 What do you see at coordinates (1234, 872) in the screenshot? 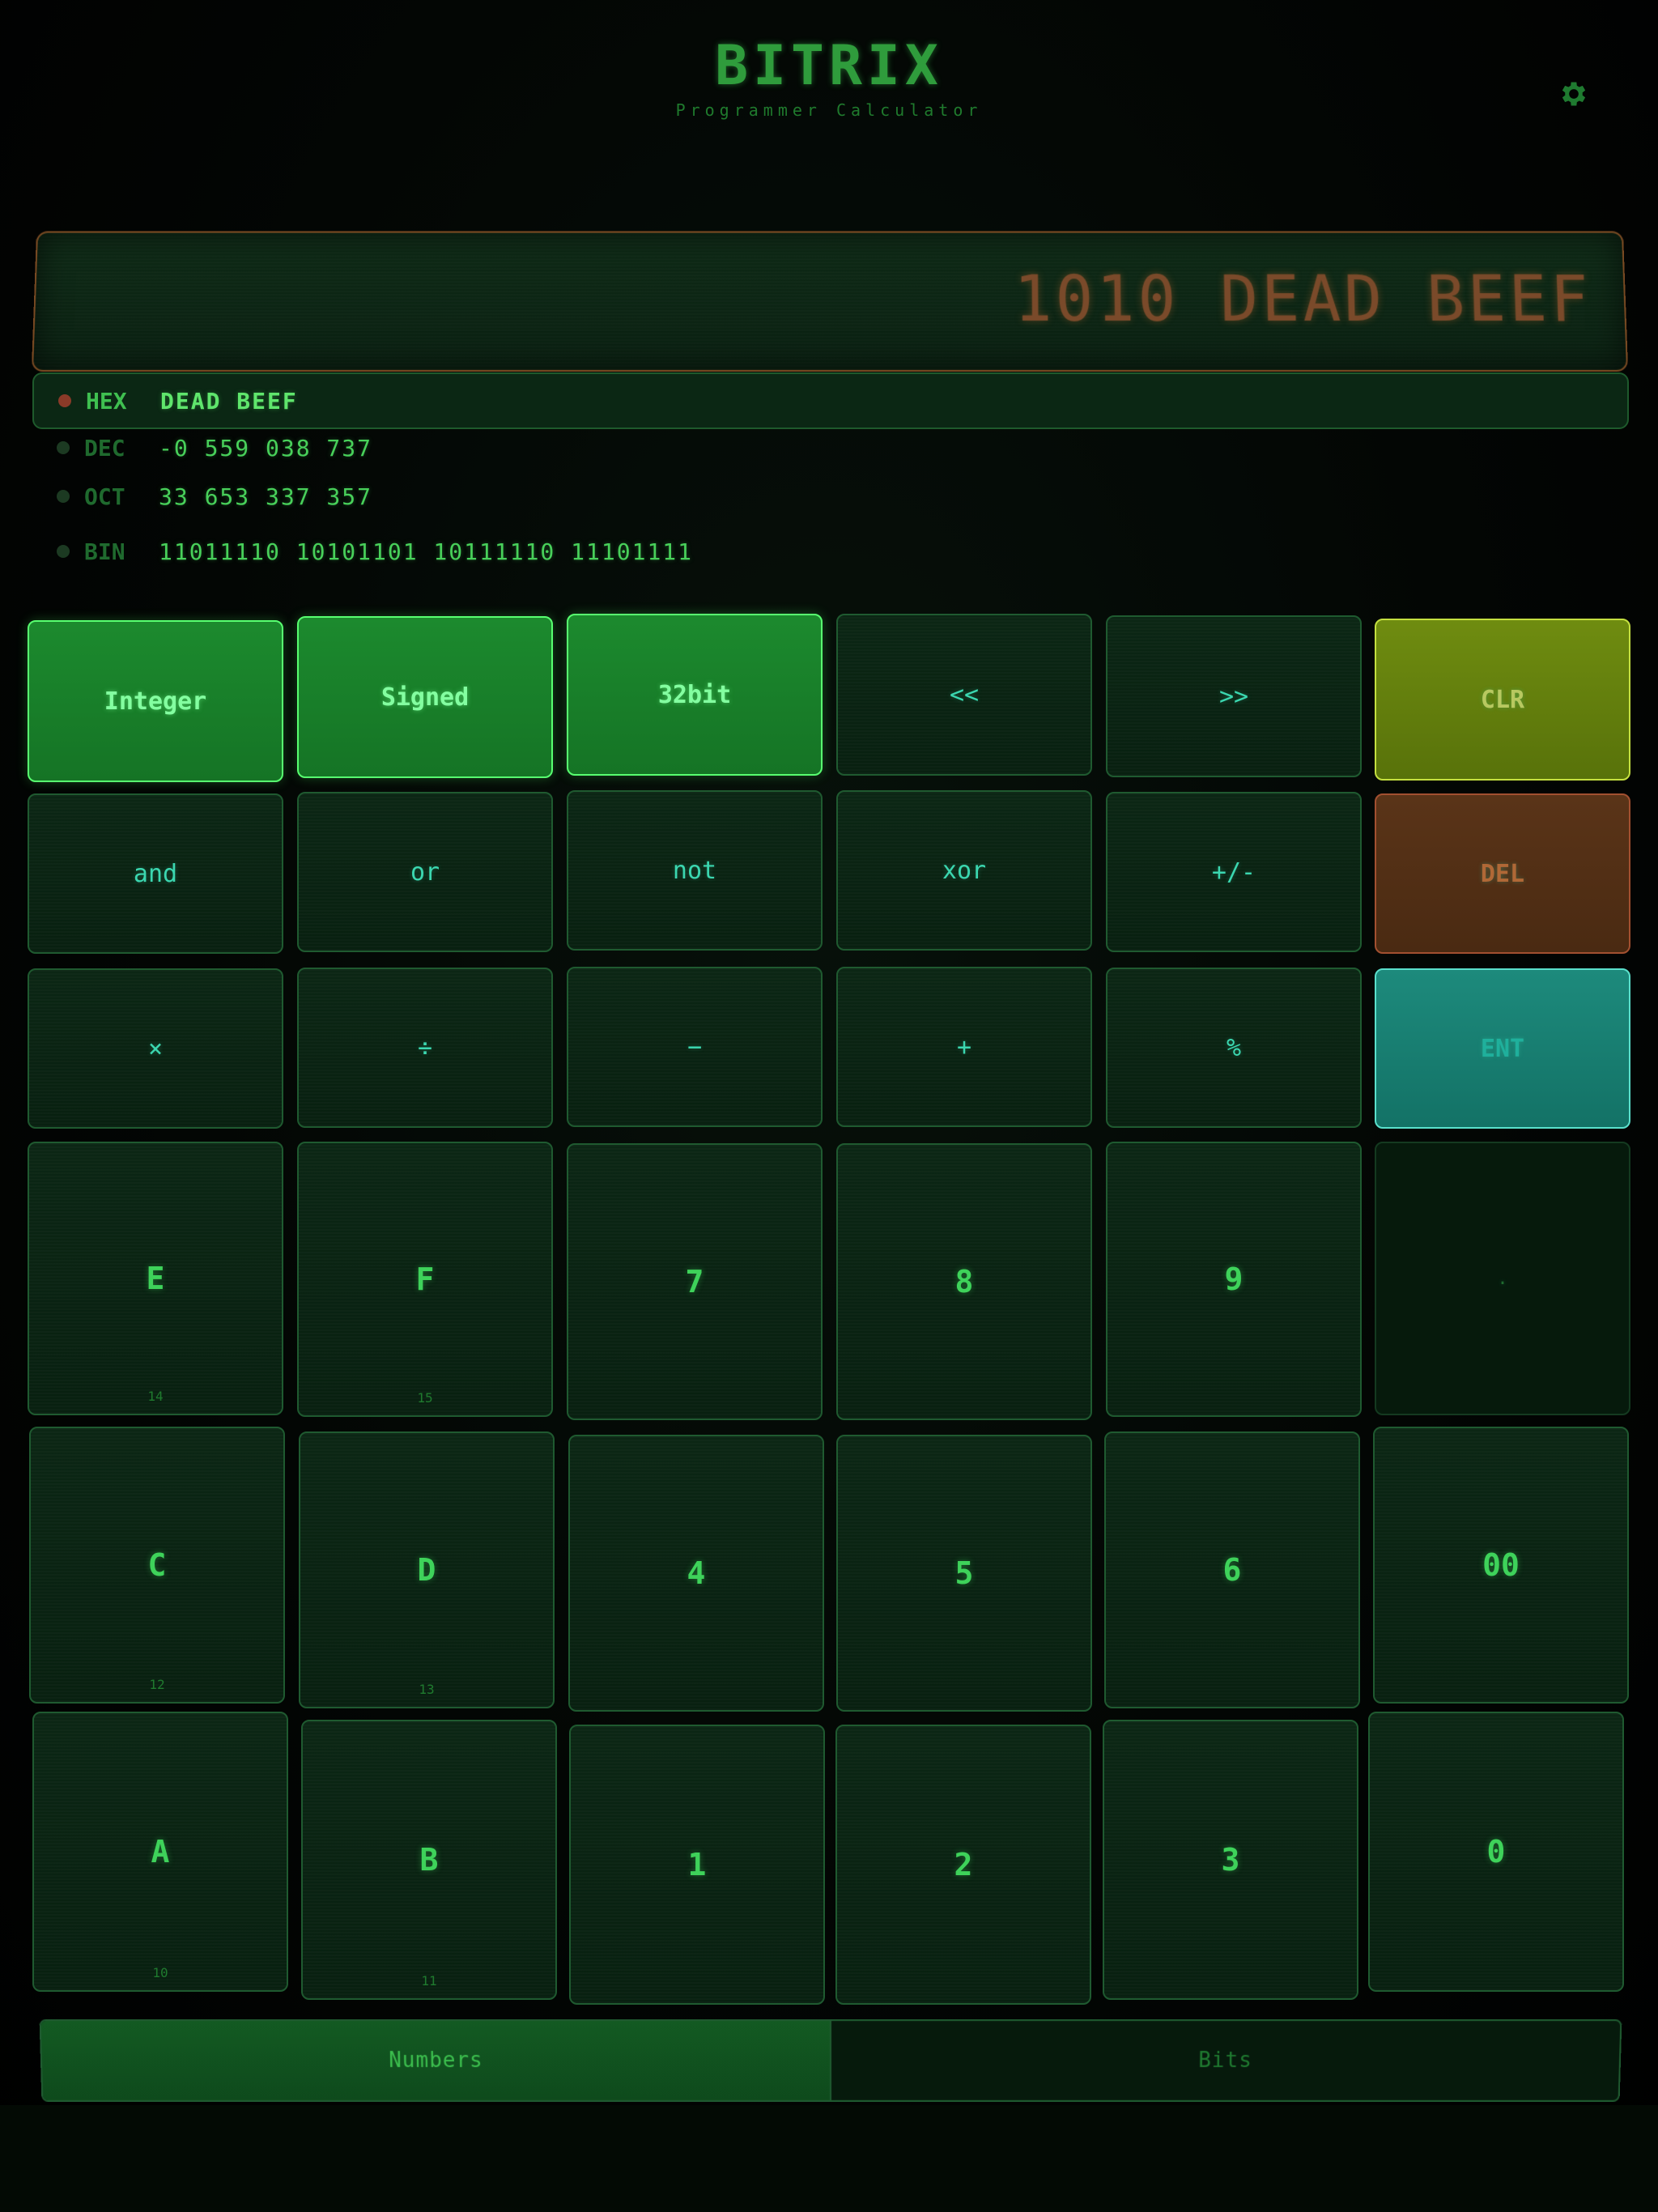
I see `negate-button: +/-` at bounding box center [1234, 872].